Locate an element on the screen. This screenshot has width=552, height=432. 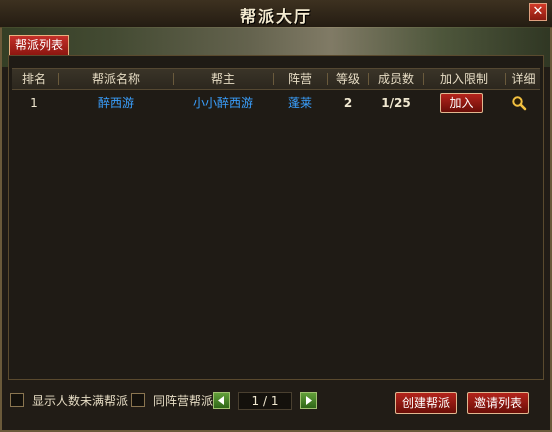
row-level: 2 is located at coordinates (348, 103).